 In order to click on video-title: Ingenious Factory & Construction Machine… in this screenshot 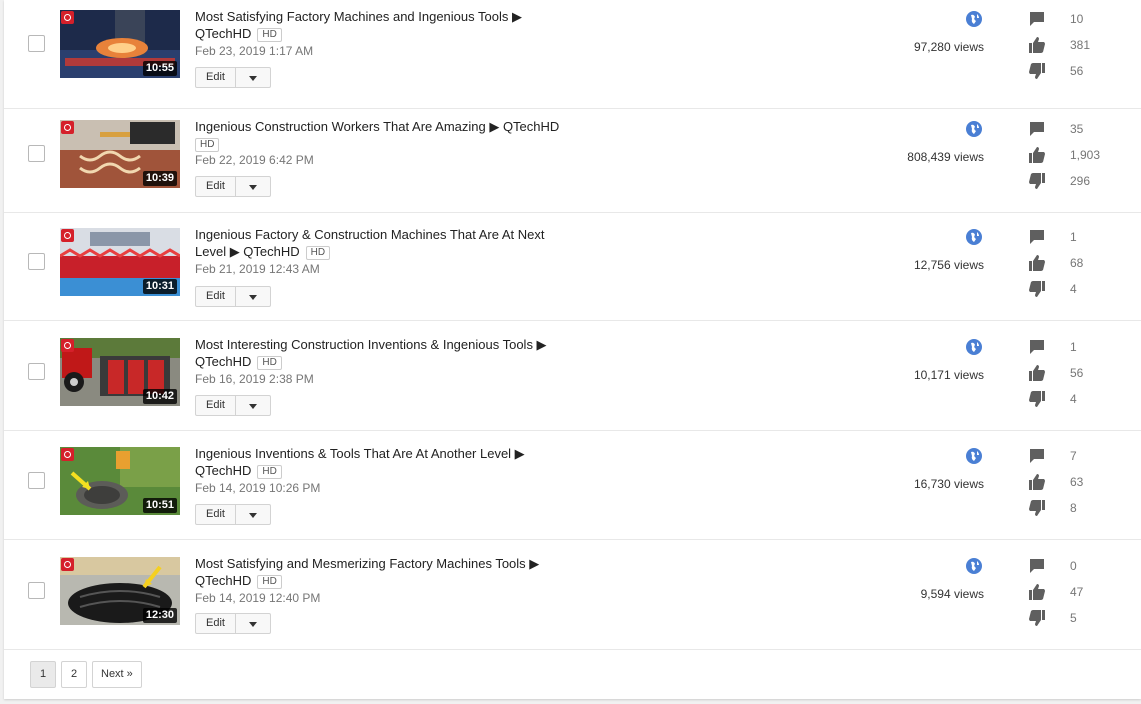, I will do `click(381, 243)`.